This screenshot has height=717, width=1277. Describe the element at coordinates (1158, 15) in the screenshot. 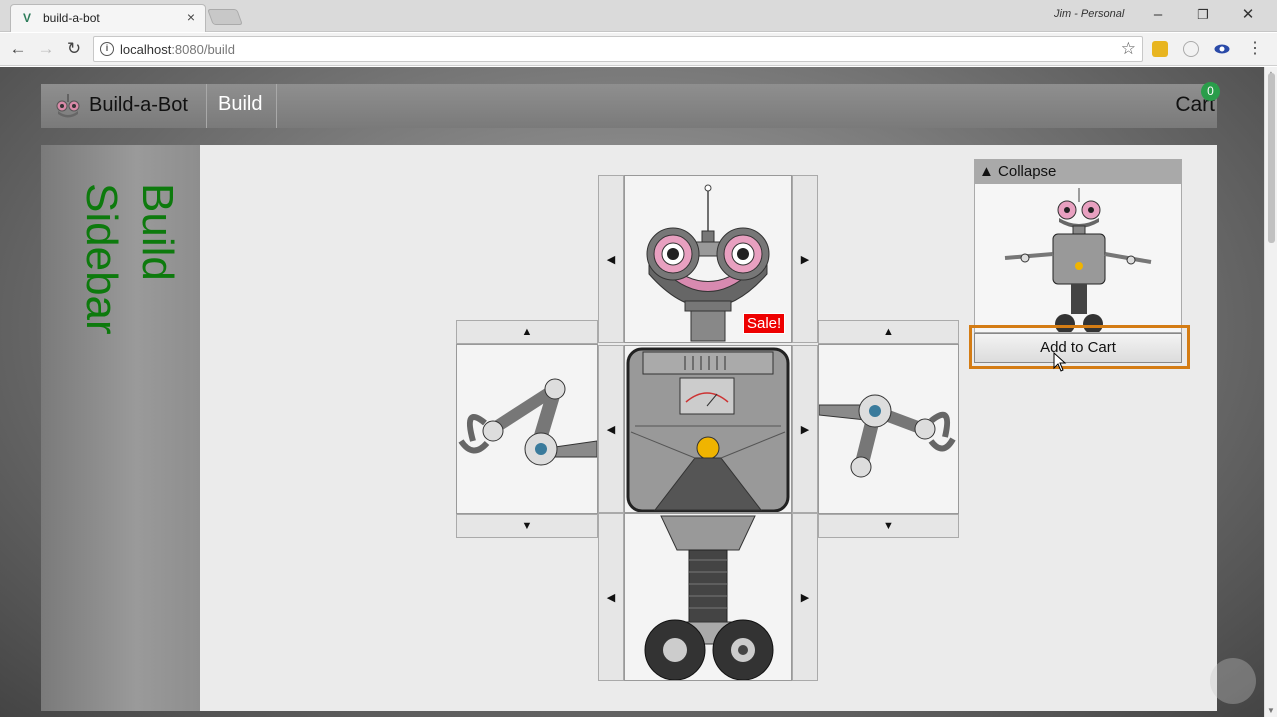

I see `minimize-button: –` at that location.